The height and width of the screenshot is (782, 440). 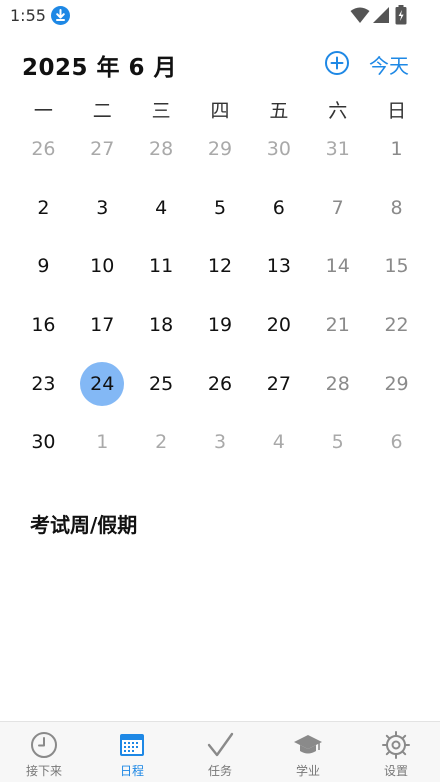 I want to click on wifi-icon, so click(x=360, y=17).